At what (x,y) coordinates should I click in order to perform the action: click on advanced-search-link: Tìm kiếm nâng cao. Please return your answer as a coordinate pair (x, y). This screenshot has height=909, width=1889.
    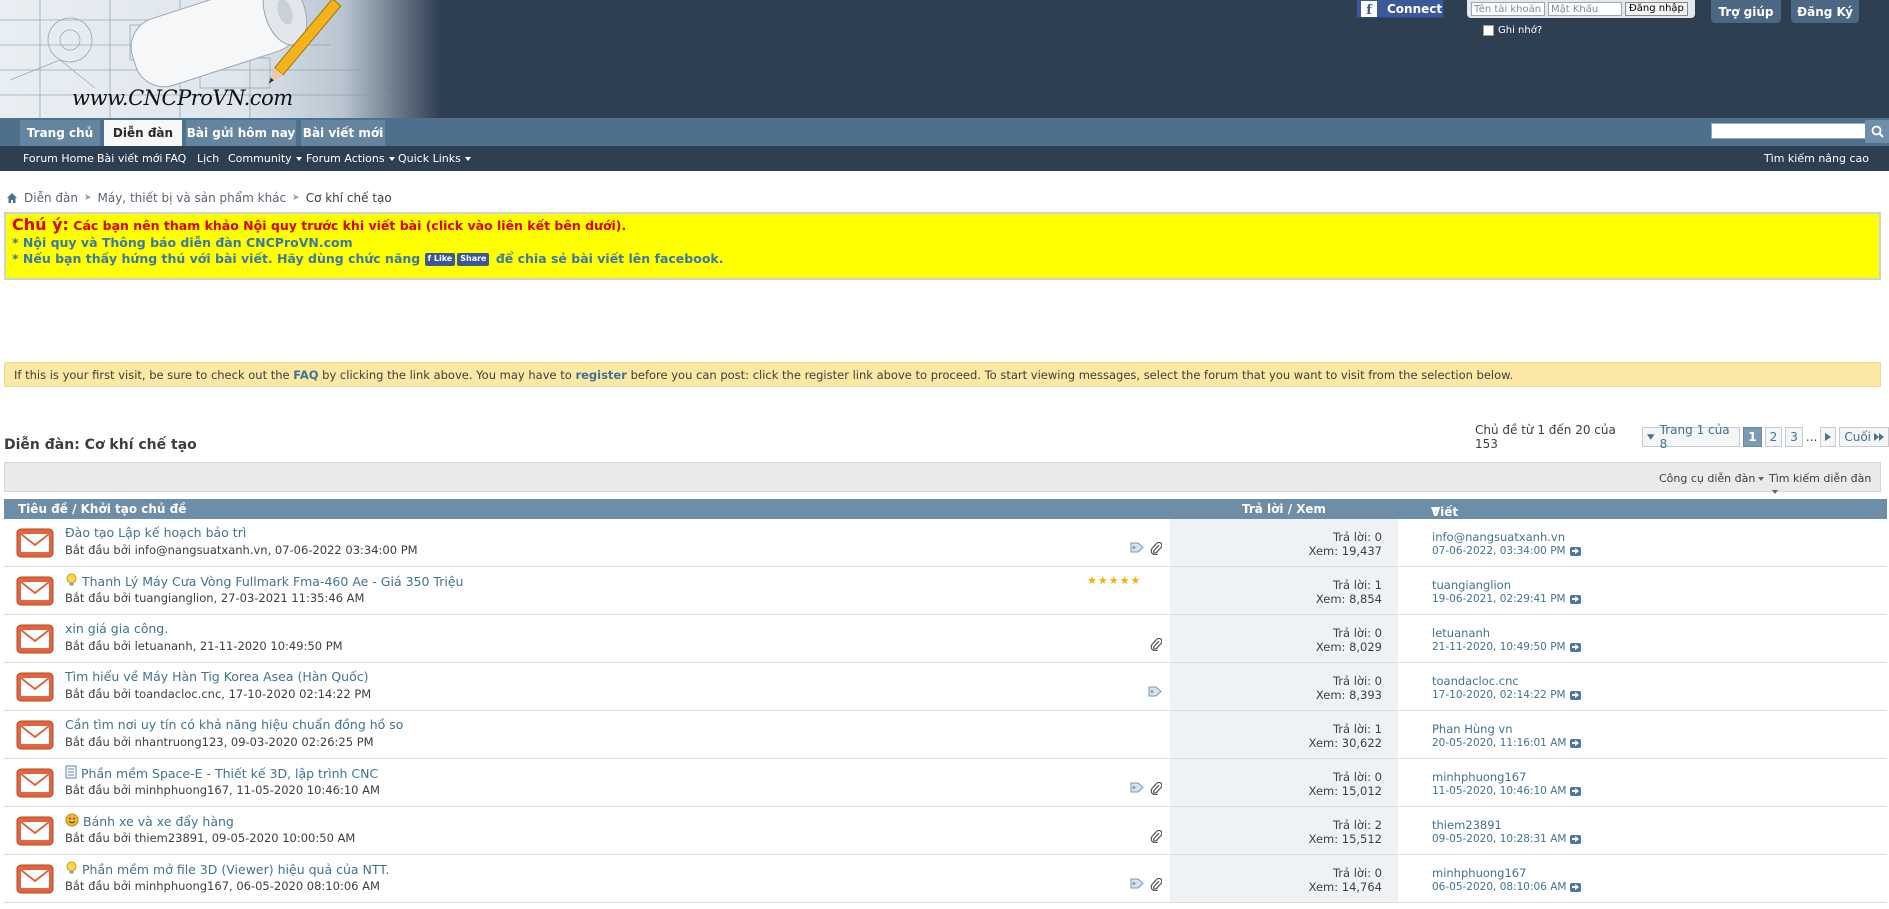
    Looking at the image, I should click on (1816, 158).